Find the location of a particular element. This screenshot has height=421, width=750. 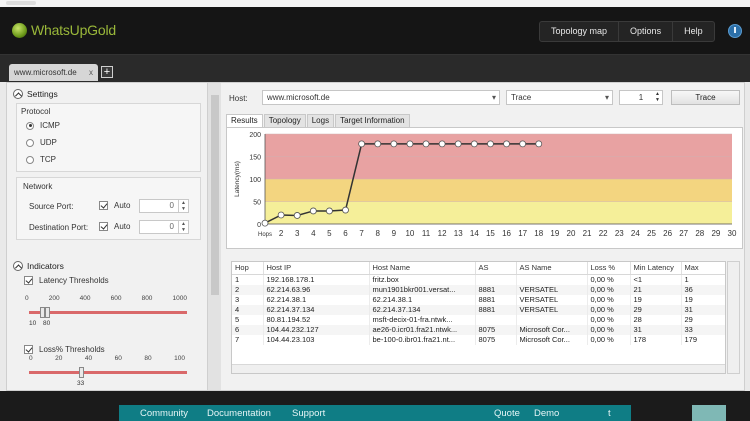

x-tick-label: 10 is located at coordinates (409, 233).